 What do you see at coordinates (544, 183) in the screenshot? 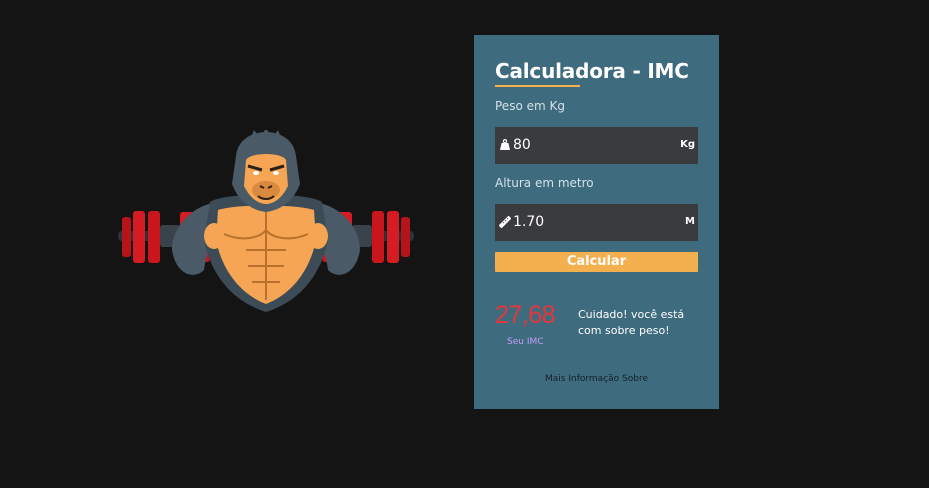
I see `height-label: Altura em metro` at bounding box center [544, 183].